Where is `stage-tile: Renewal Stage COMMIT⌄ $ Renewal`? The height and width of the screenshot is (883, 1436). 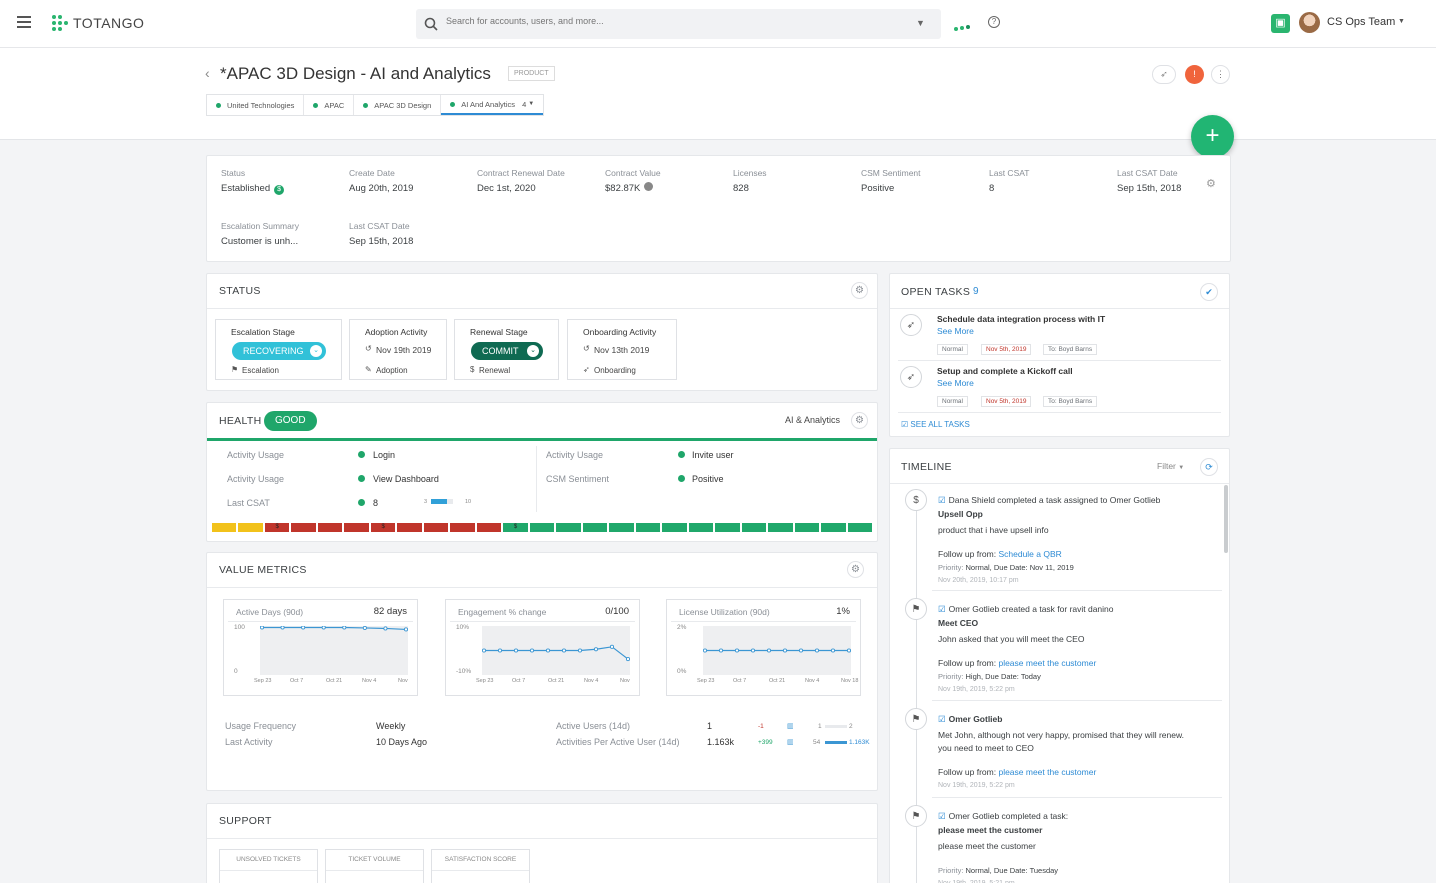 stage-tile: Renewal Stage COMMIT⌄ $ Renewal is located at coordinates (506, 349).